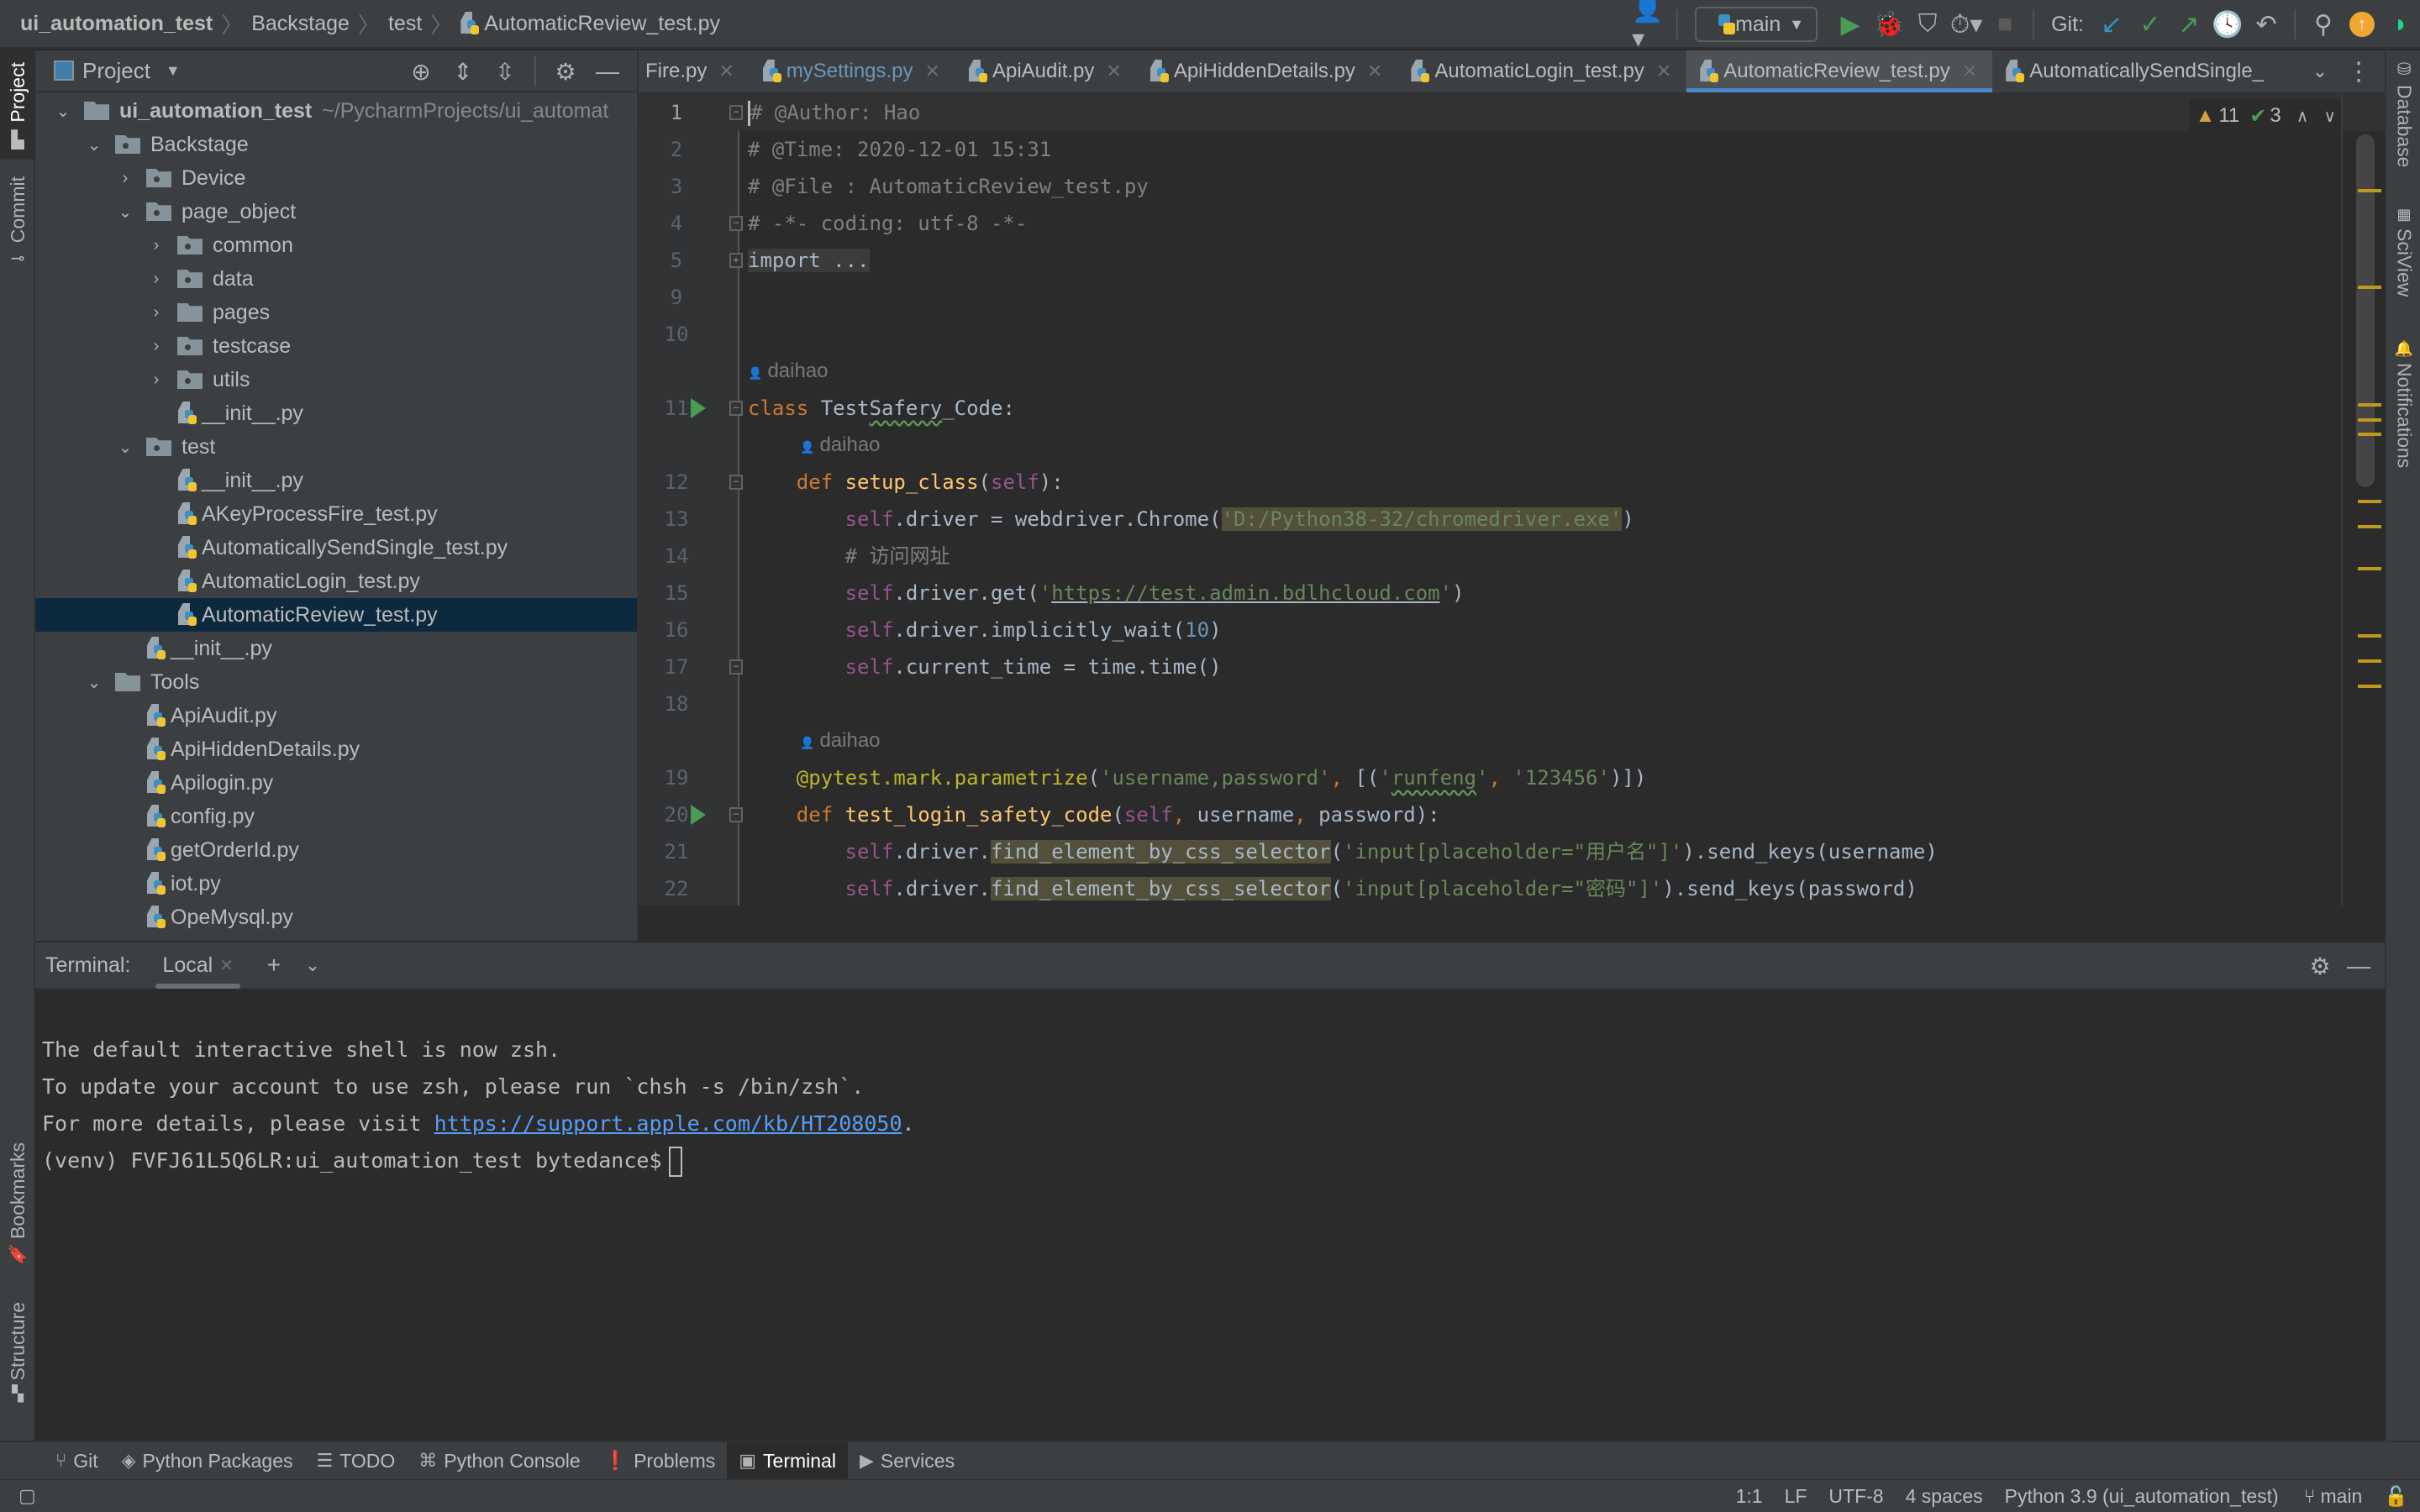 This screenshot has height=1512, width=2420. I want to click on editor-tab: AutomaticallySendSingle_, so click(2135, 71).